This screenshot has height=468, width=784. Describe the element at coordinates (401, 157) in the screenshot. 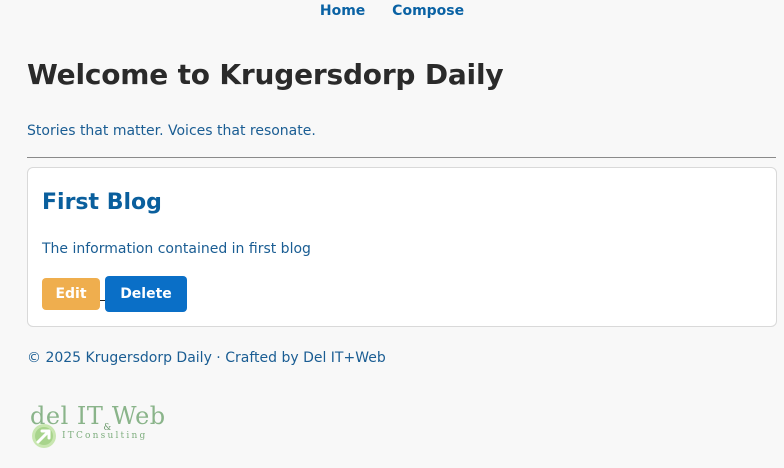

I see `divider` at that location.